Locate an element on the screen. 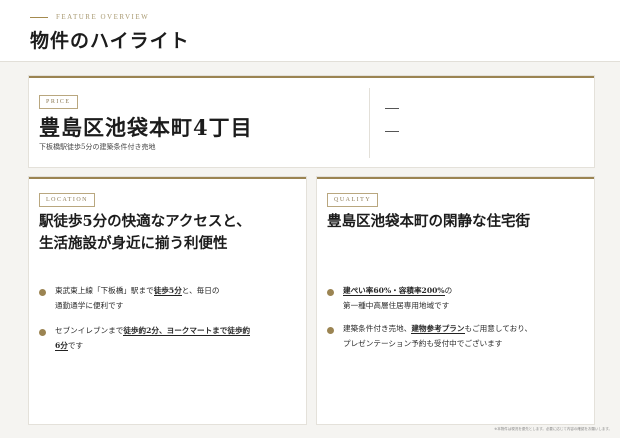 The image size is (620, 438). location-heading-line: 駅徒歩5分の快適なアクセスと、 is located at coordinates (145, 221).